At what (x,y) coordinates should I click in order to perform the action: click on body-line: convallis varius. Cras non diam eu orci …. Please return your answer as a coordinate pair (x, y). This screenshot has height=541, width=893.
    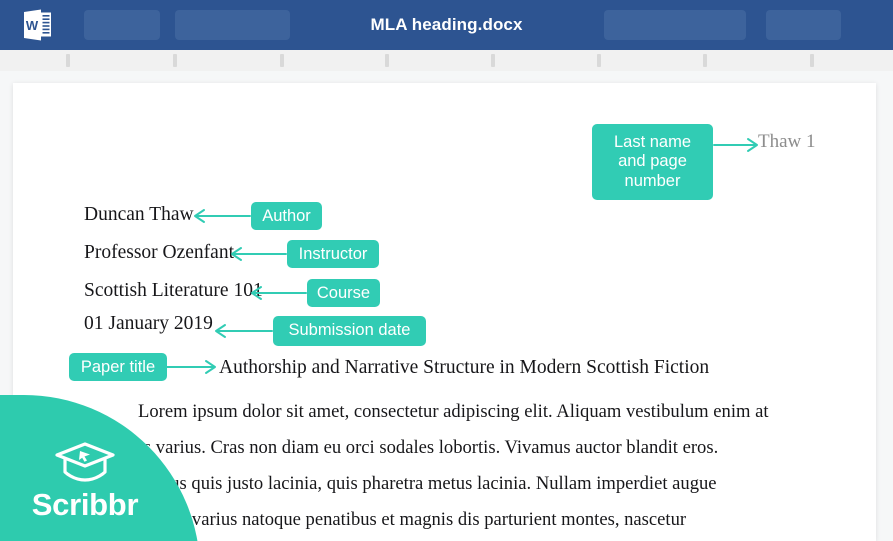
    Looking at the image, I should click on (401, 447).